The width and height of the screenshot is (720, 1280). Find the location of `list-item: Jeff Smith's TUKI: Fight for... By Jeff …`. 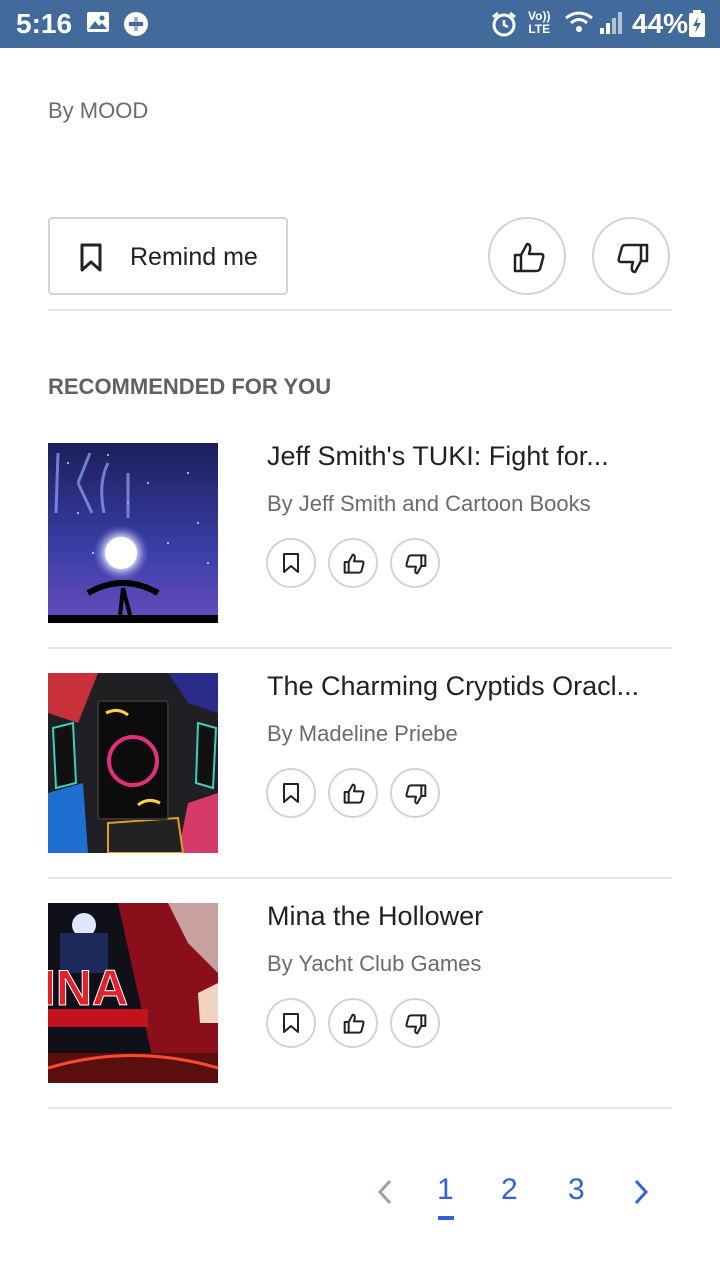

list-item: Jeff Smith's TUKI: Fight for... By Jeff … is located at coordinates (360, 532).